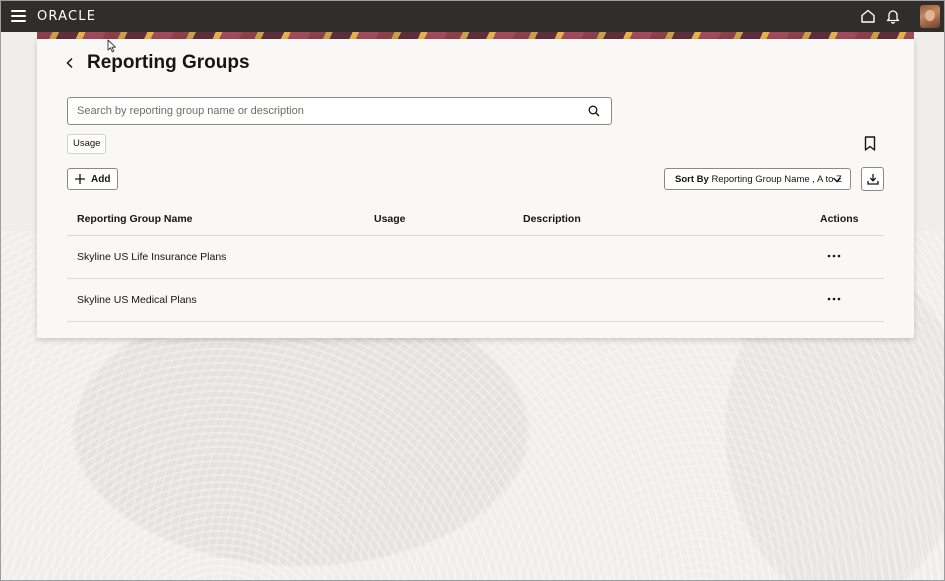 This screenshot has height=581, width=945. Describe the element at coordinates (87, 144) in the screenshot. I see `filter-chip-usage: Usage` at that location.